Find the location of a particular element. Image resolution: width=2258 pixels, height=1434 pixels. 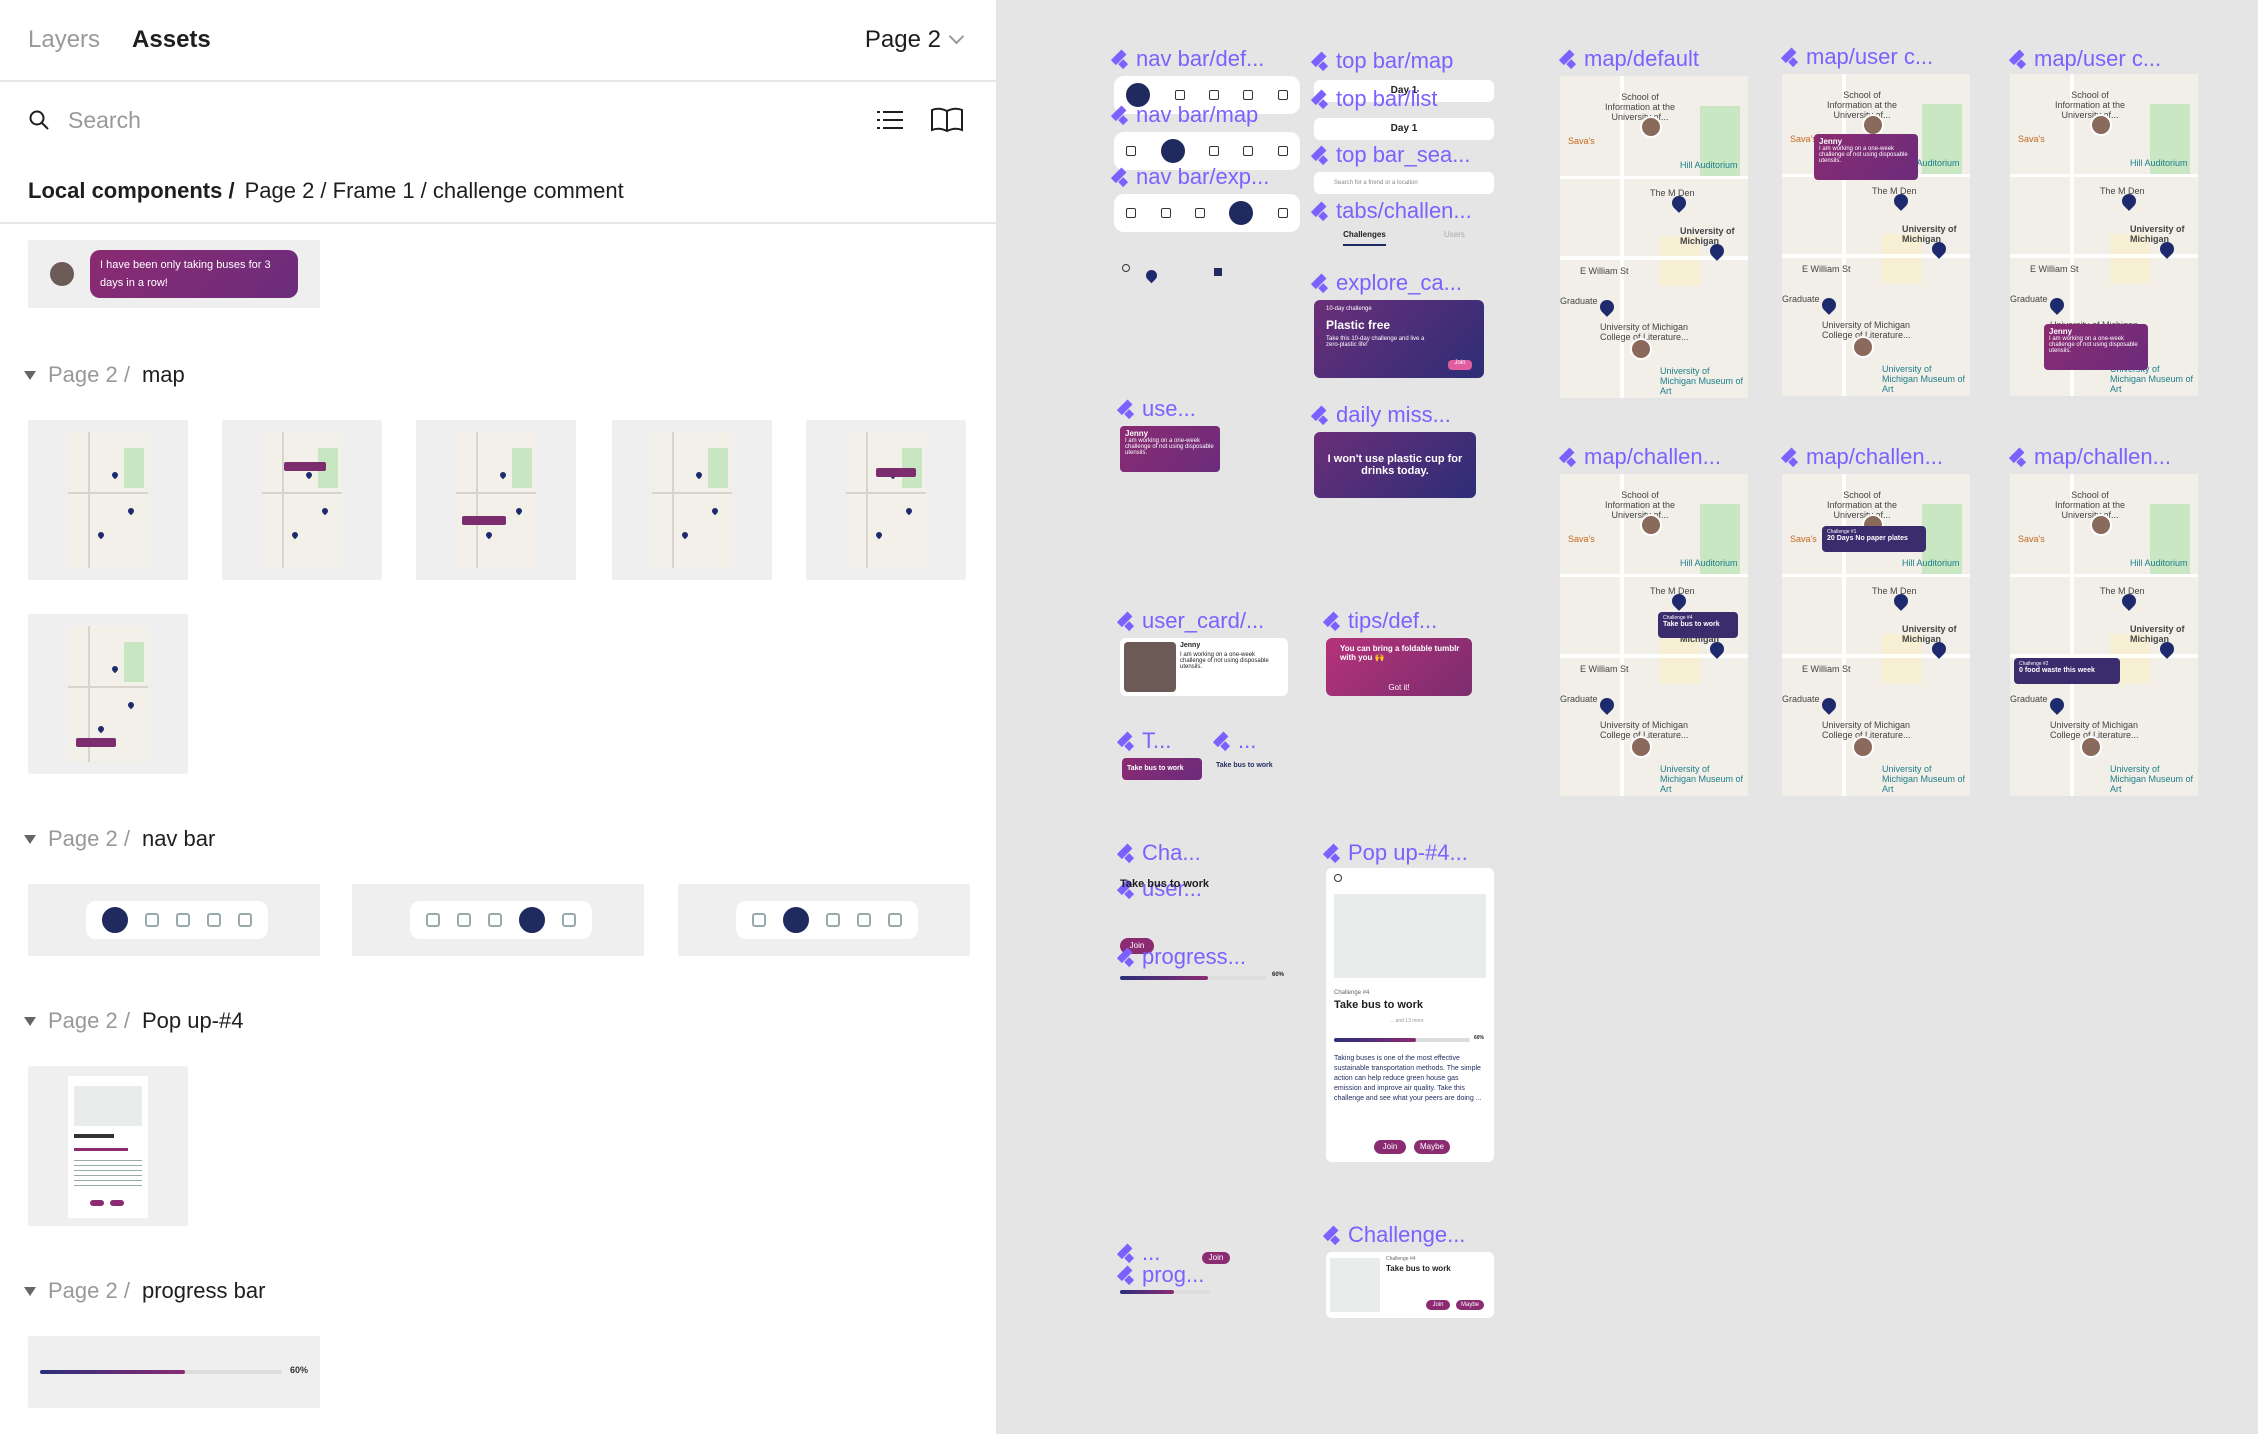

map-thumbnail is located at coordinates (302, 500).